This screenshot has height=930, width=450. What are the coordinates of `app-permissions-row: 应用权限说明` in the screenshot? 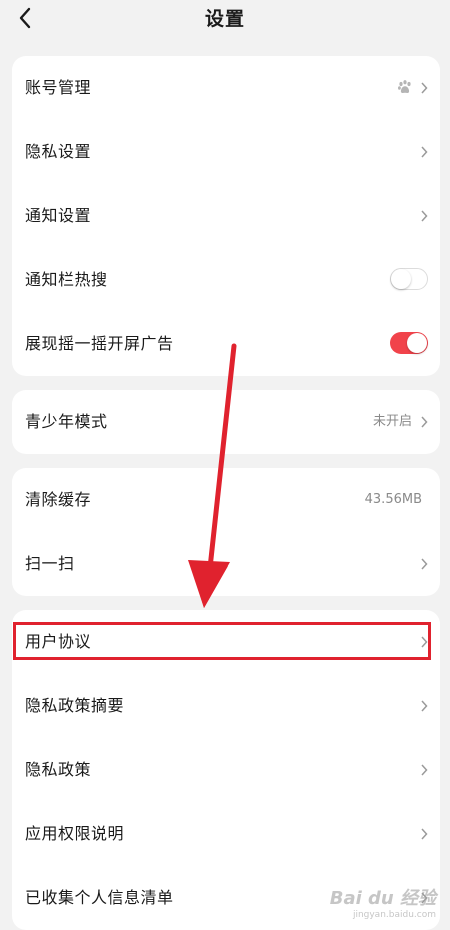 It's located at (226, 834).